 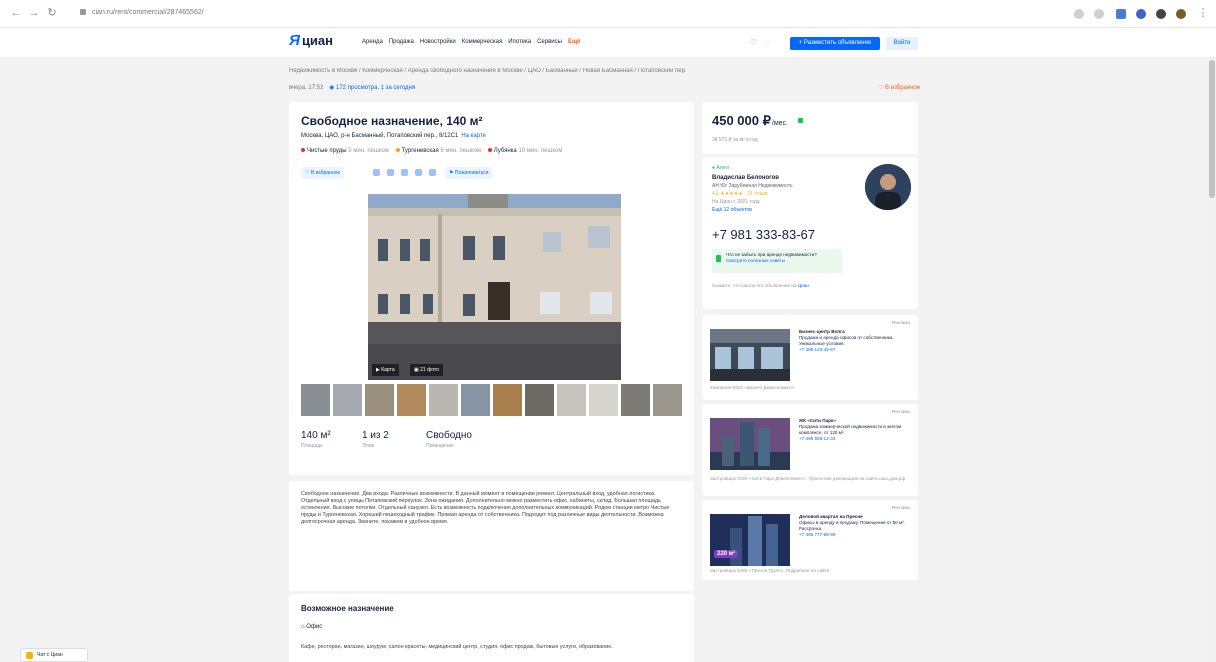 What do you see at coordinates (754, 43) in the screenshot?
I see `heart-icon: ♡` at bounding box center [754, 43].